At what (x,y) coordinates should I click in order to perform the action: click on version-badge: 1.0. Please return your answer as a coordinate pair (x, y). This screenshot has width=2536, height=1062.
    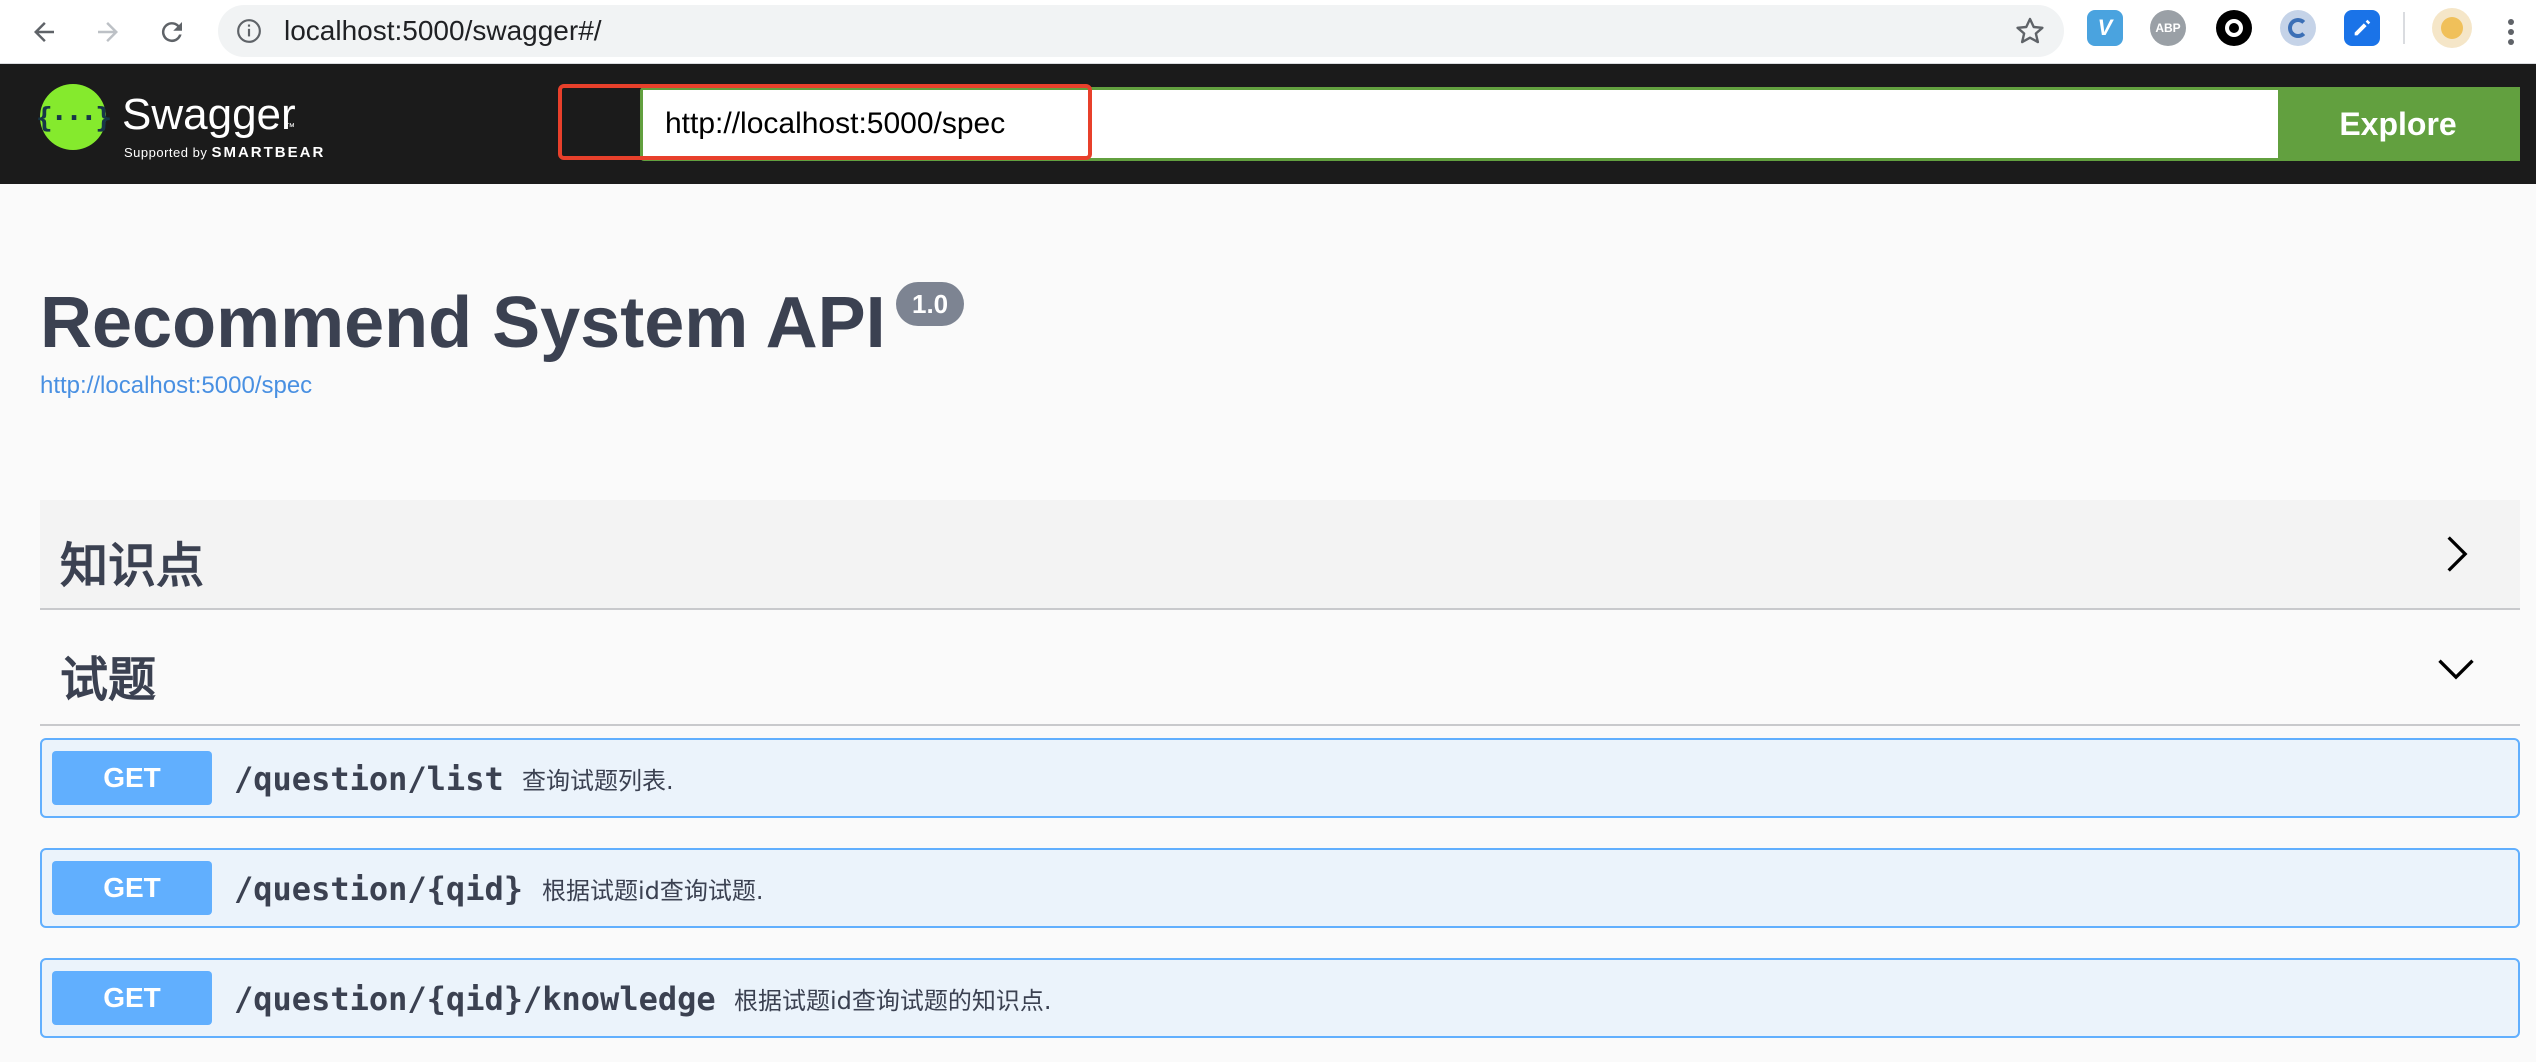
    Looking at the image, I should click on (930, 304).